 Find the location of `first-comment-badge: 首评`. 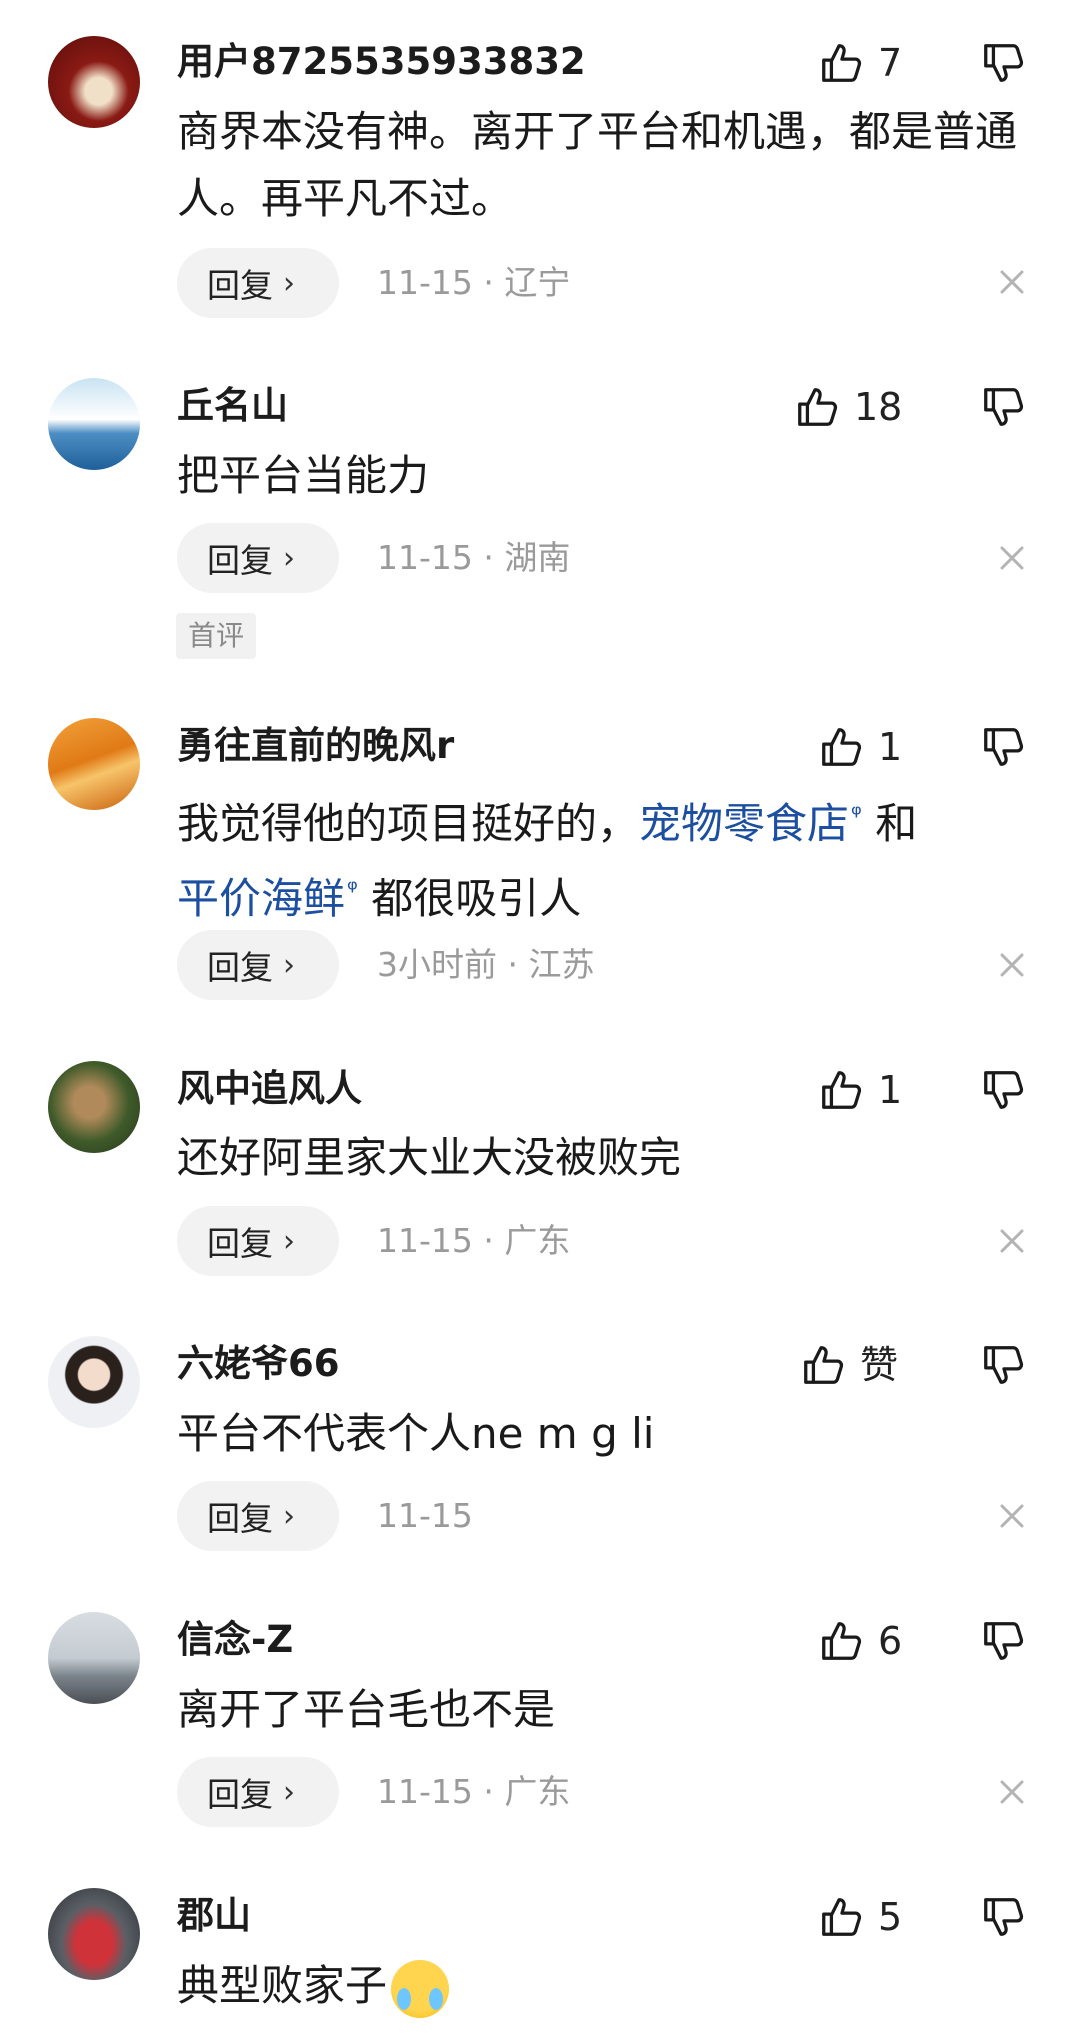

first-comment-badge: 首评 is located at coordinates (216, 636).